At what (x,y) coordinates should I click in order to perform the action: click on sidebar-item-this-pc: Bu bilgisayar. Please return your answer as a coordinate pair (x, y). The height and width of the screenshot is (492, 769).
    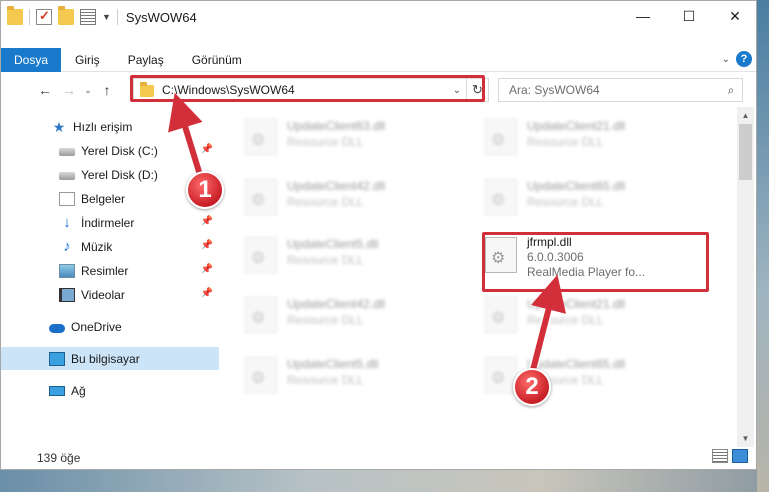
    Looking at the image, I should click on (110, 358).